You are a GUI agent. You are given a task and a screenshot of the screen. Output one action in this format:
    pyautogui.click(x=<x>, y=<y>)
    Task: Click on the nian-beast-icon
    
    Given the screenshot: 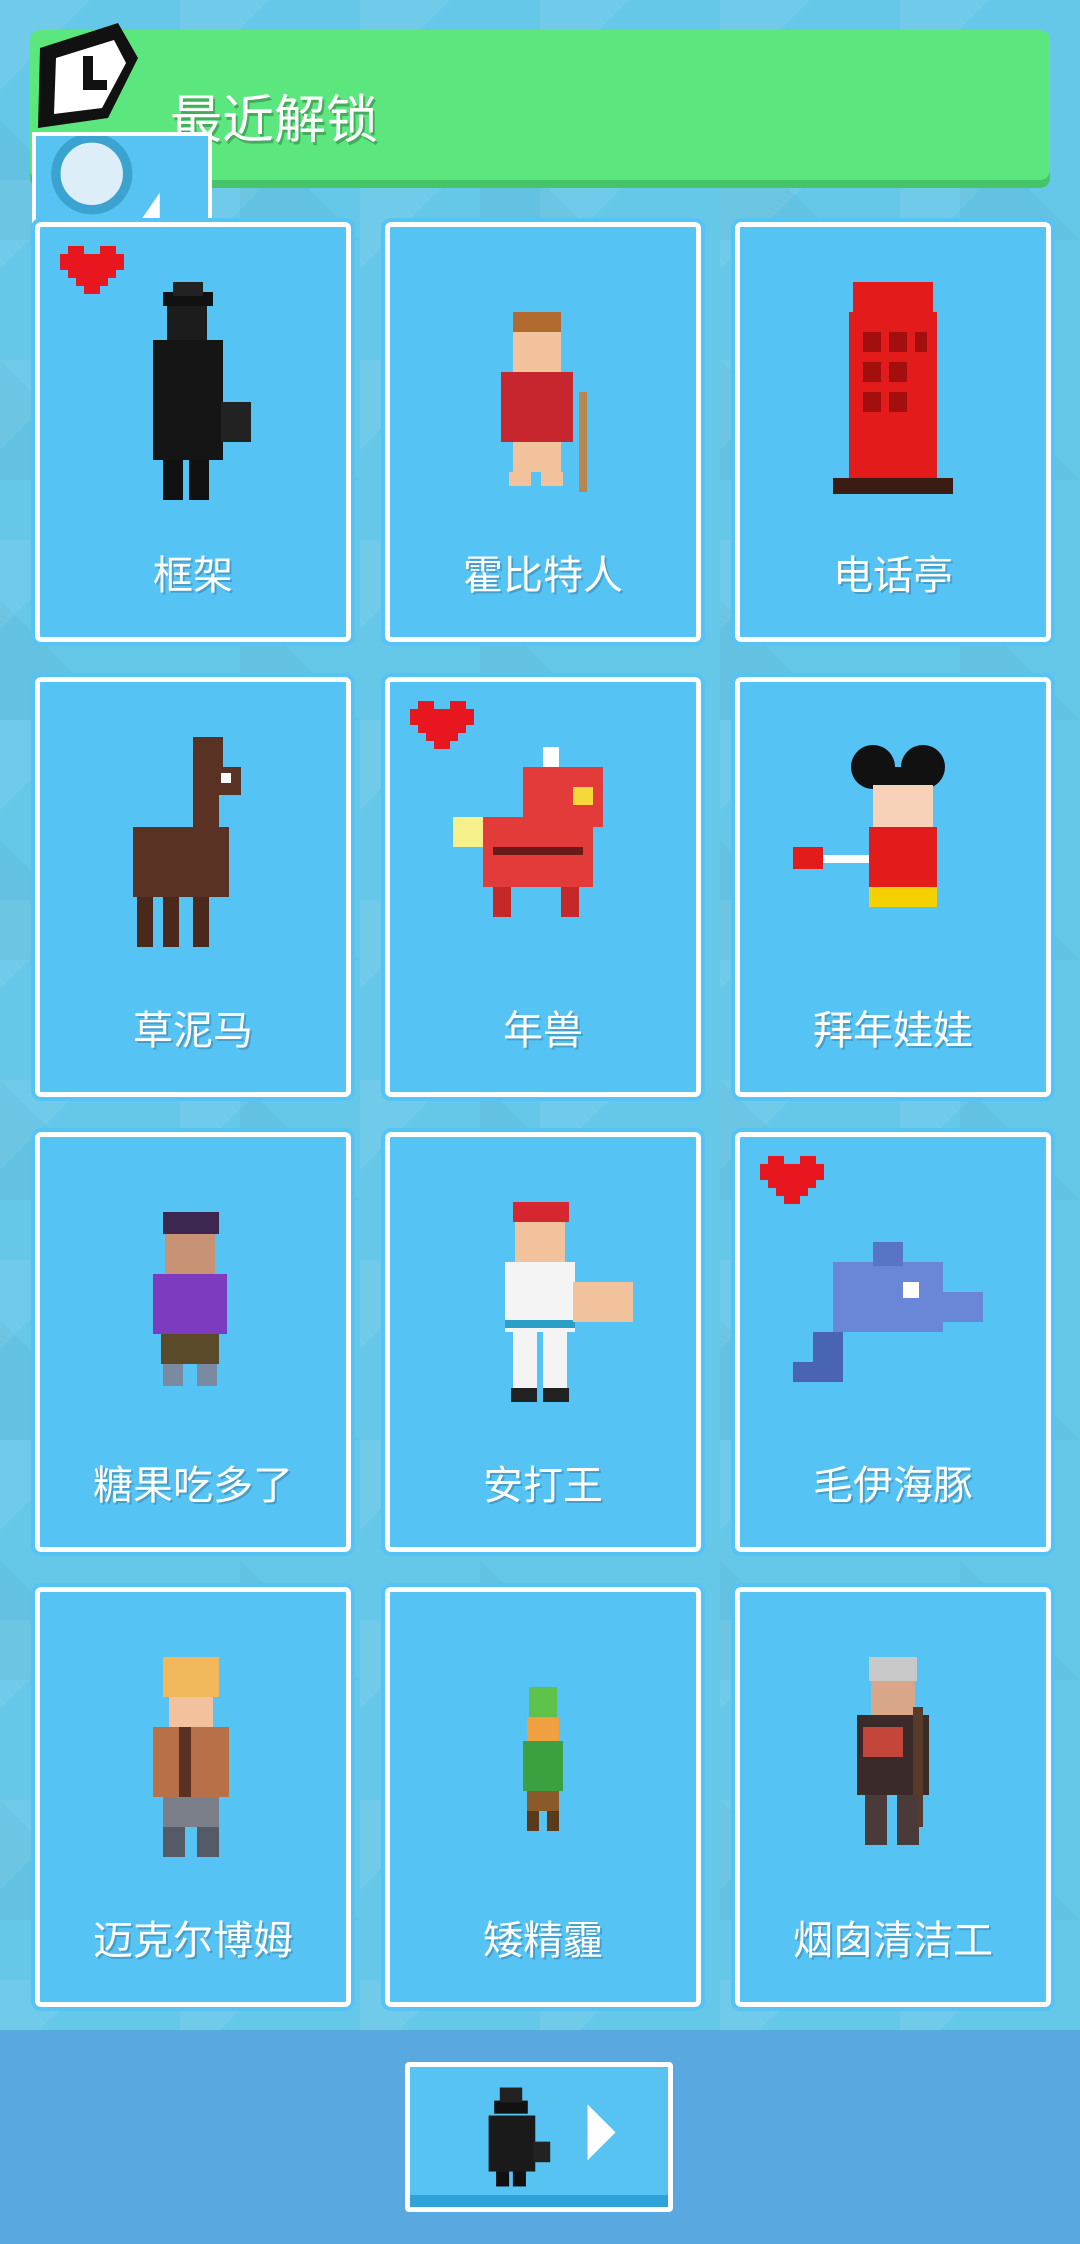 What is the action you would take?
    pyautogui.click(x=528, y=832)
    